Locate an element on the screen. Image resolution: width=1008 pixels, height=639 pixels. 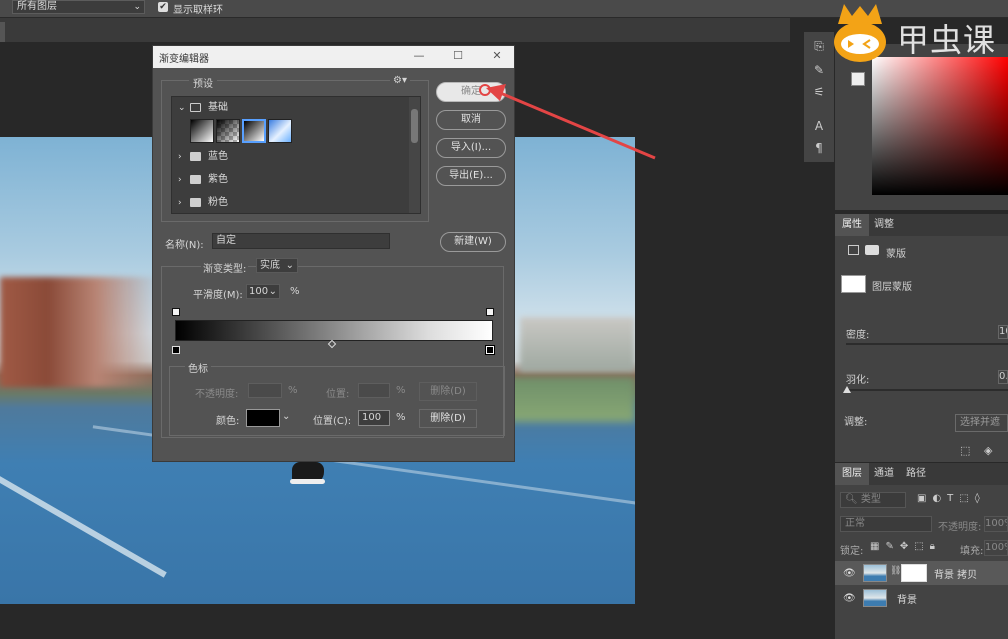
new-gradient-button: 新建(W) is located at coordinates (473, 242).